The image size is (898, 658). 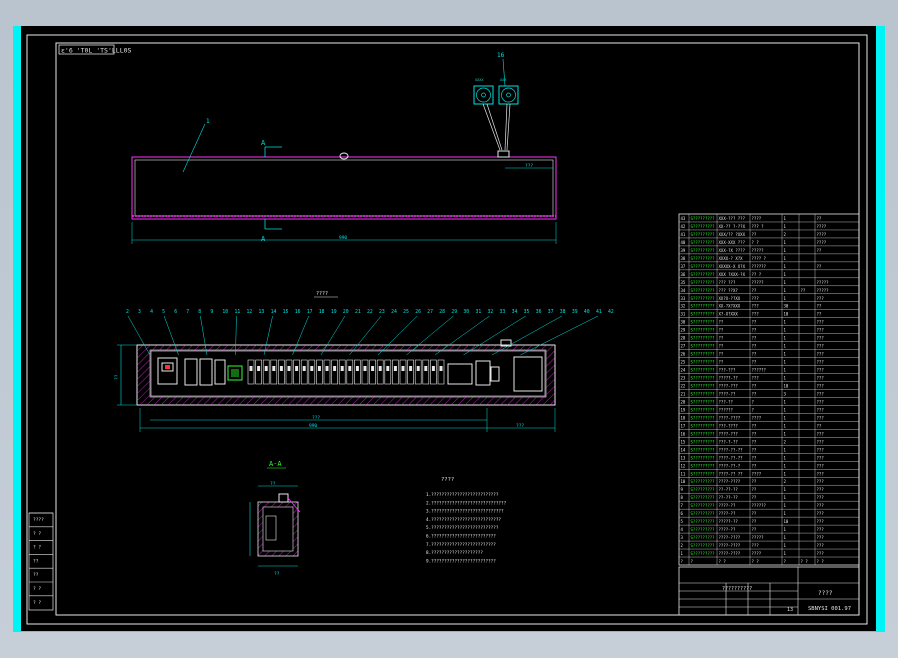 I want to click on bom-cell: 15, so click(x=683, y=441).